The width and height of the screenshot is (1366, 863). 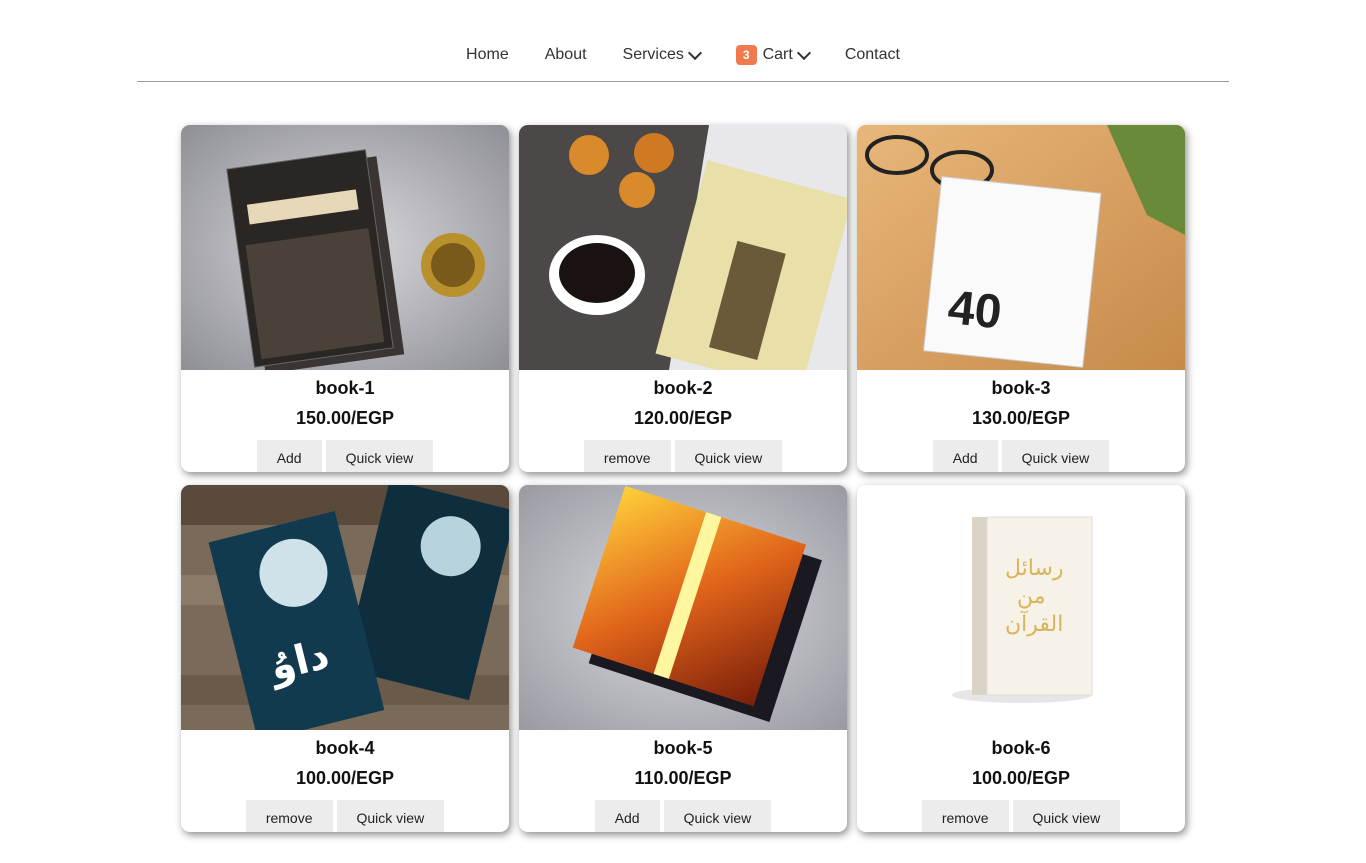 I want to click on svg-text: القرآن, so click(x=1034, y=623).